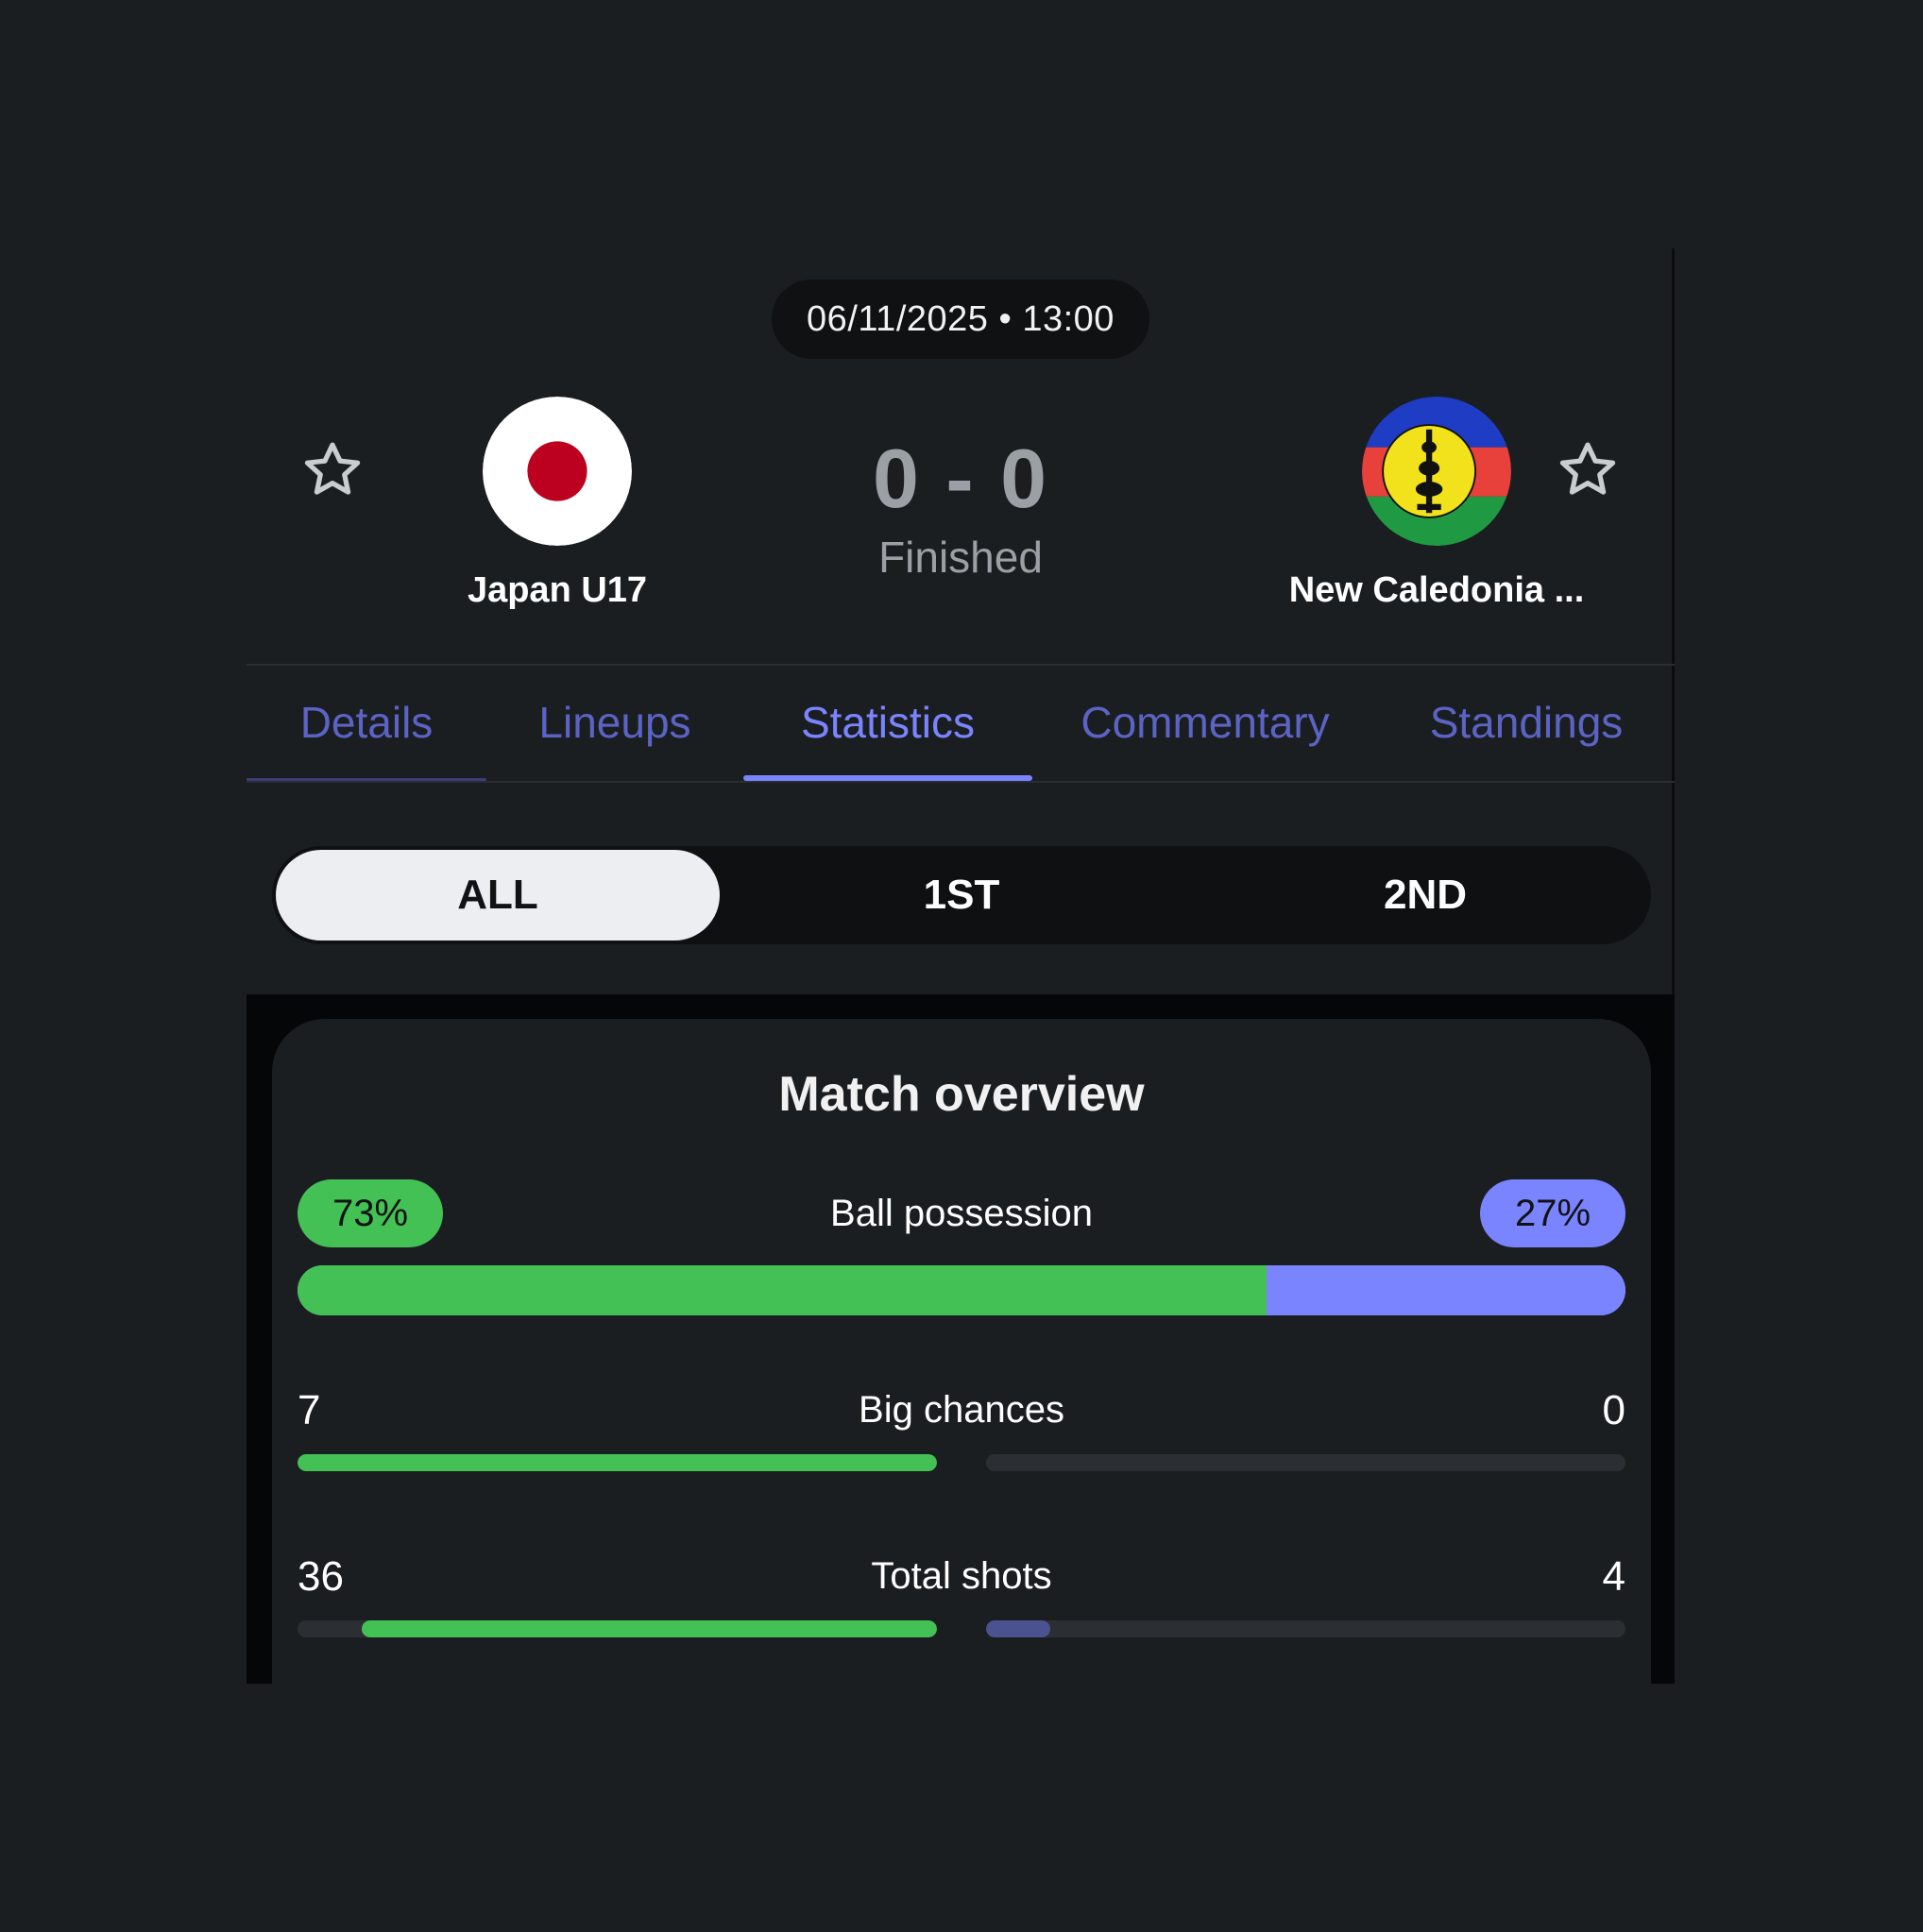 This screenshot has height=1932, width=1923. What do you see at coordinates (960, 319) in the screenshot?
I see `match-datetime: 06/11/2025 • 13:00` at bounding box center [960, 319].